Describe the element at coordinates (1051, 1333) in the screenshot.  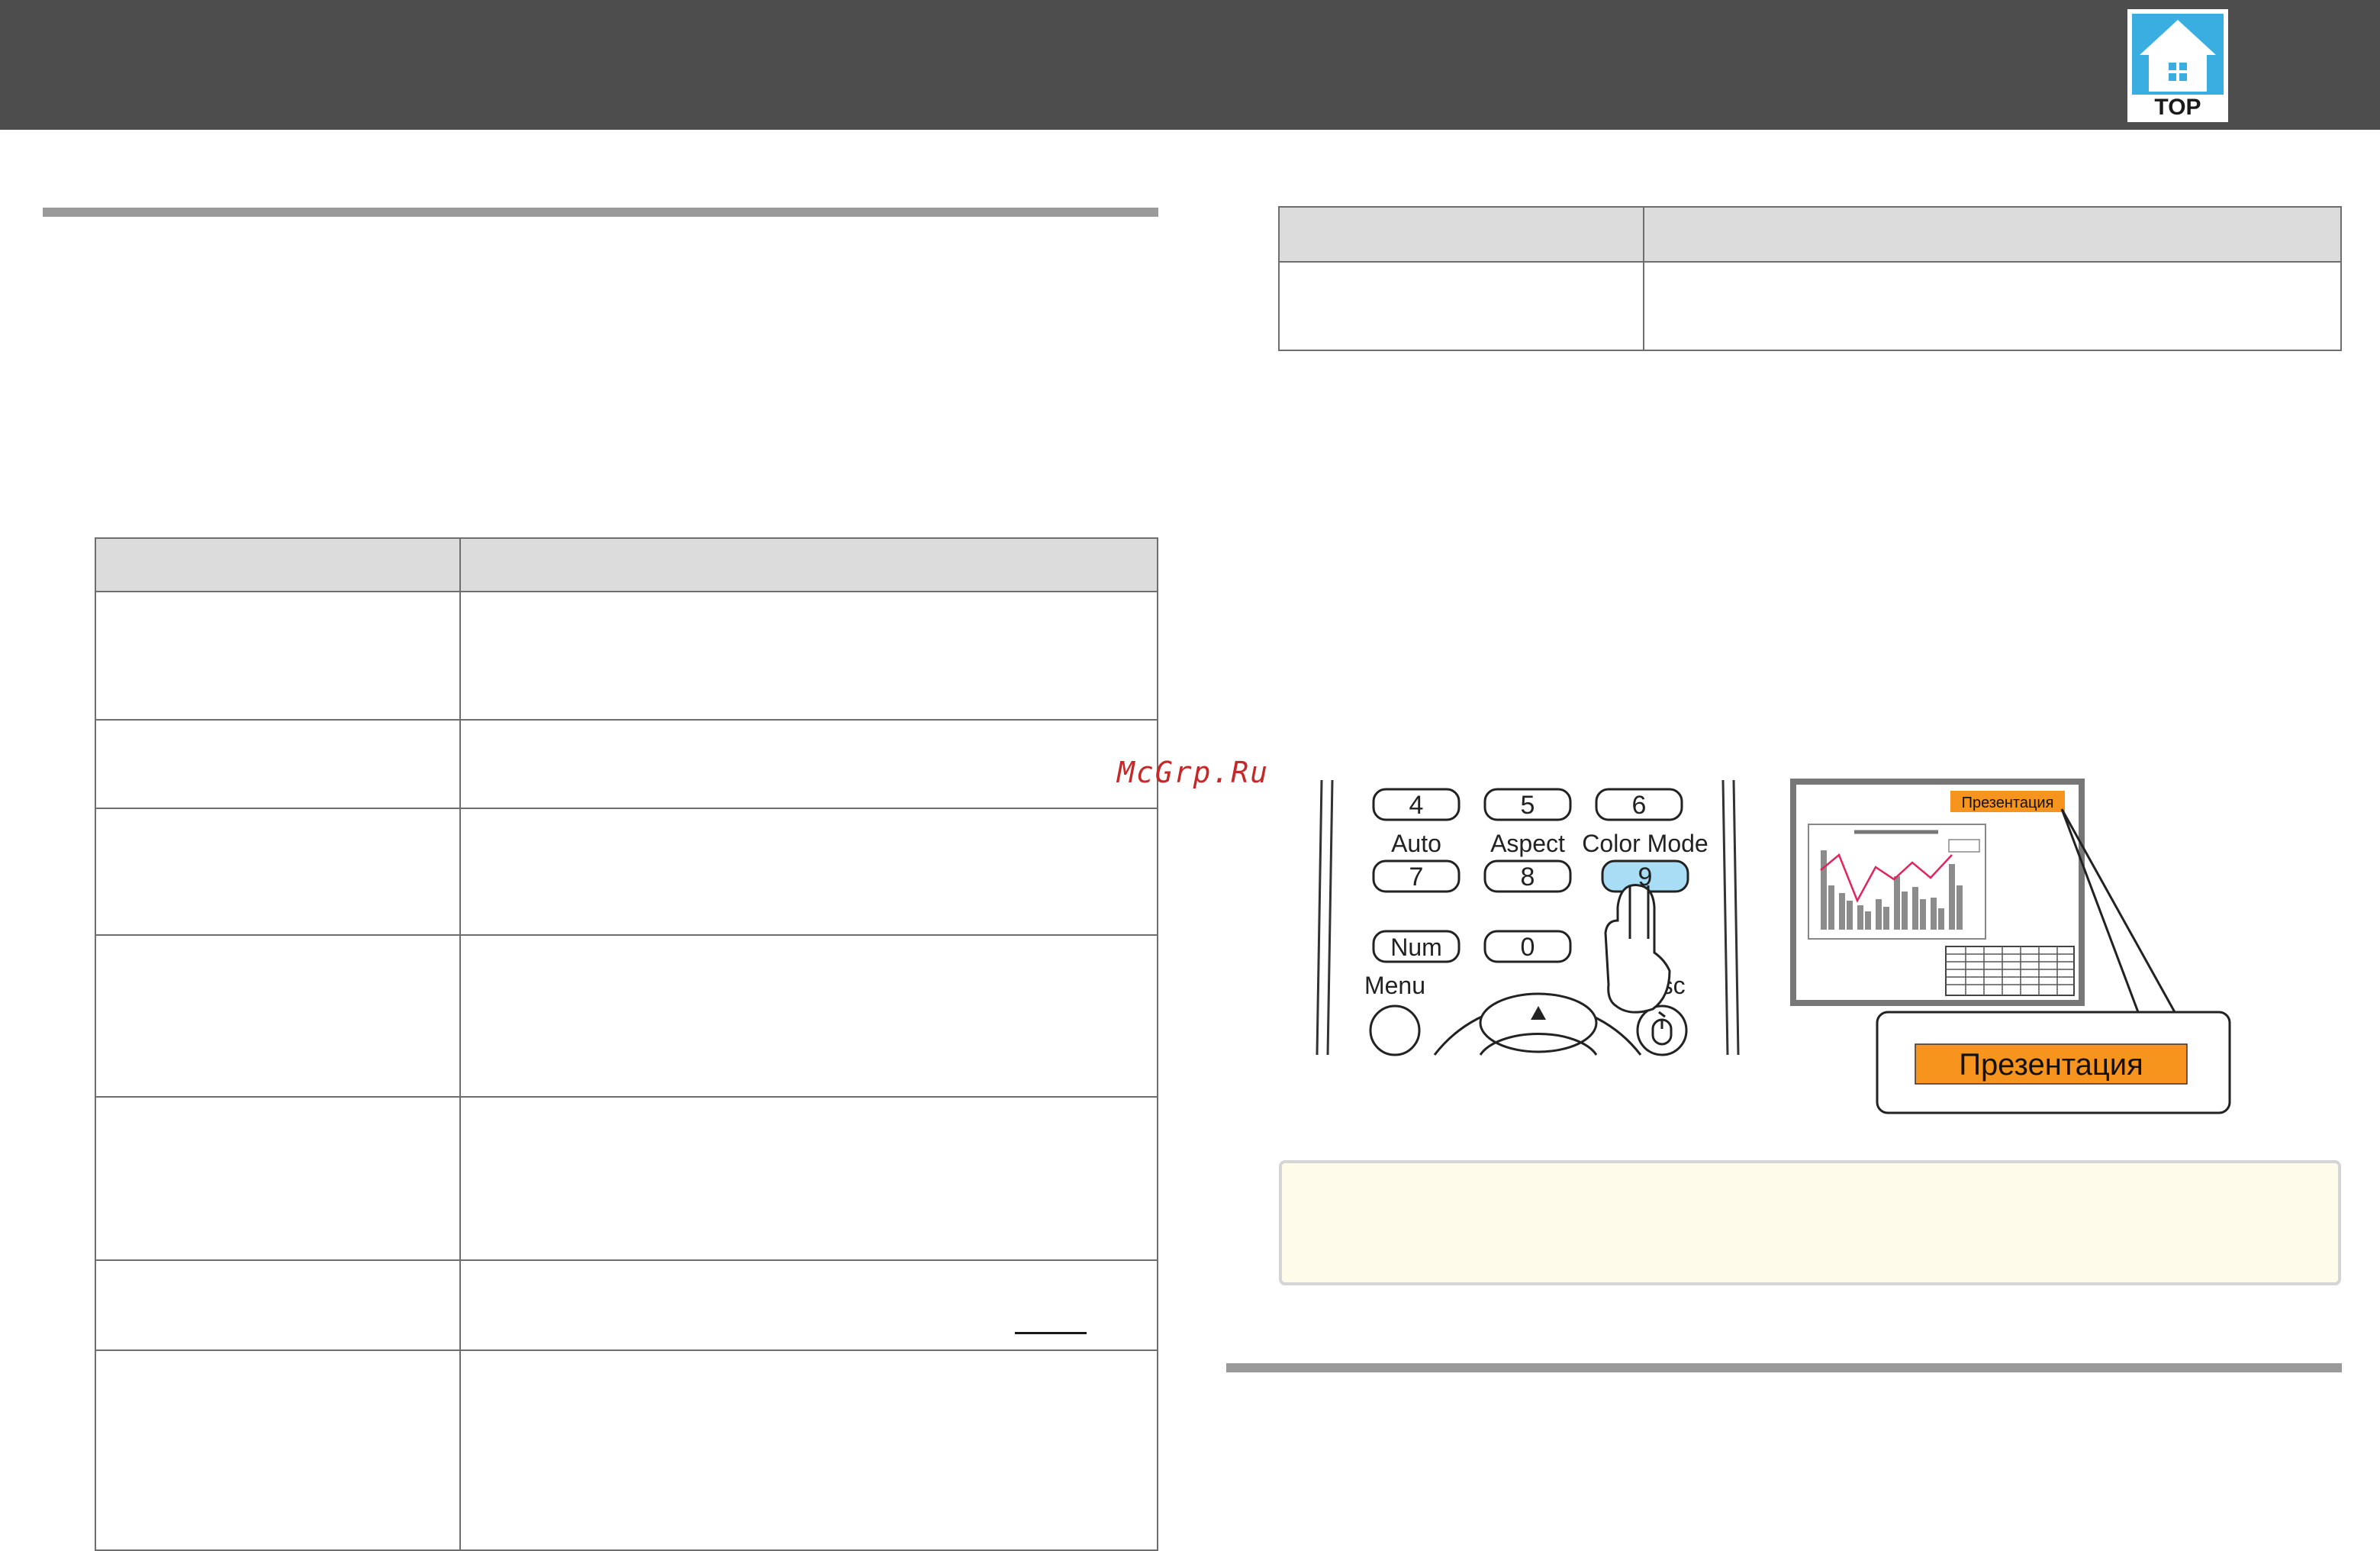
I see `link-underline` at that location.